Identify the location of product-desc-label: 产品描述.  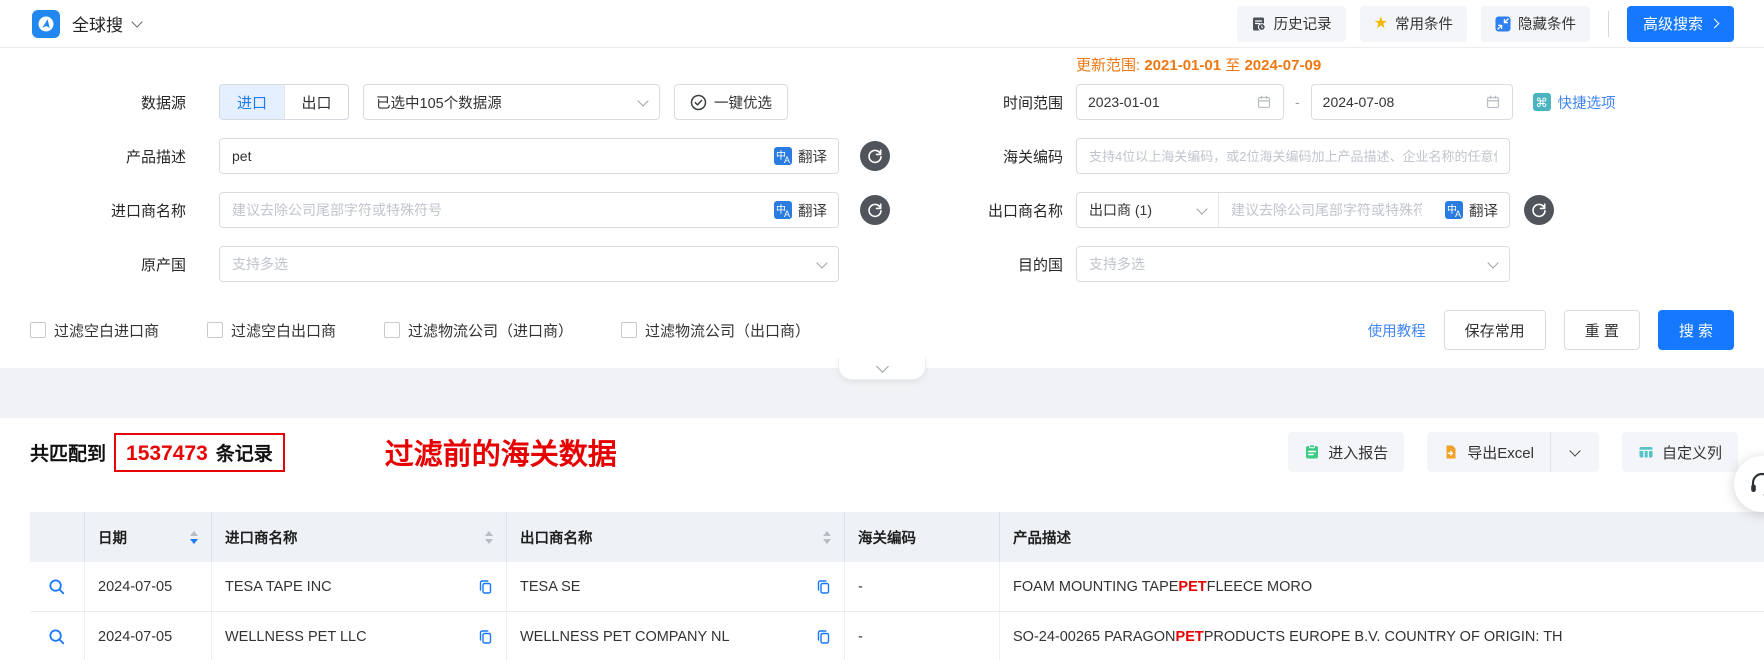
(155, 157).